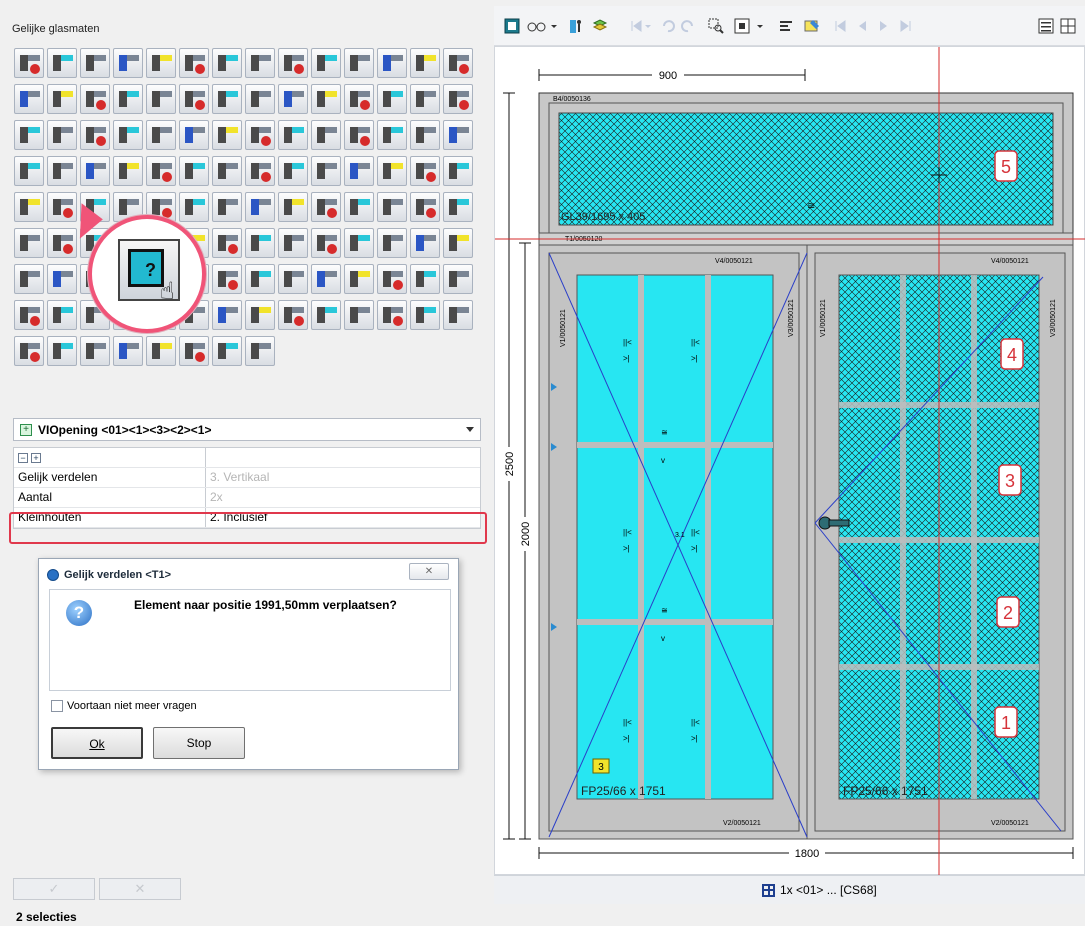 This screenshot has width=1085, height=926. Describe the element at coordinates (862, 26) in the screenshot. I see `previous-record-icon` at that location.